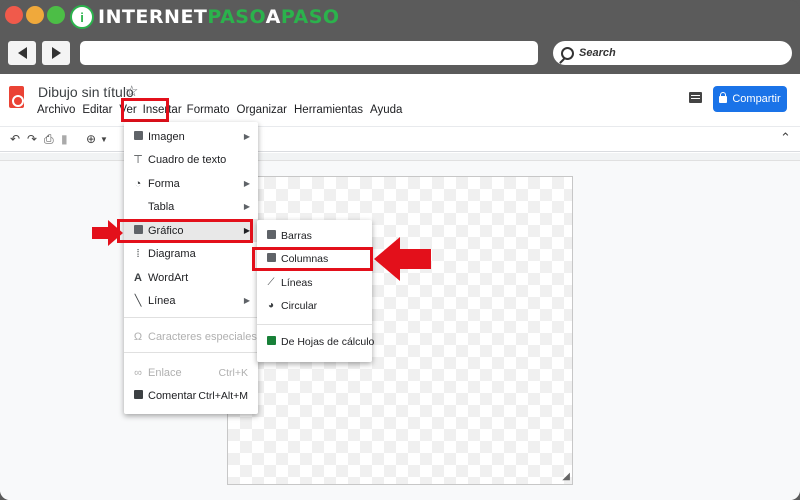 This screenshot has width=800, height=500. What do you see at coordinates (185, 231) in the screenshot?
I see `grafico-highlight-box` at bounding box center [185, 231].